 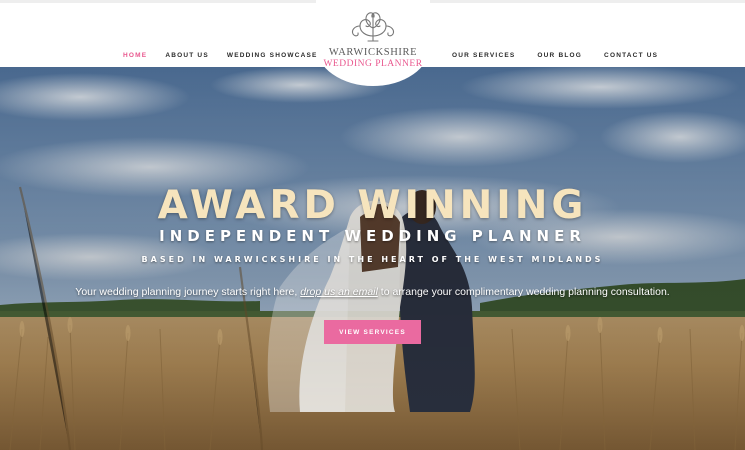 What do you see at coordinates (483, 55) in the screenshot?
I see `nav-link-our-services: OUR SERVICES` at bounding box center [483, 55].